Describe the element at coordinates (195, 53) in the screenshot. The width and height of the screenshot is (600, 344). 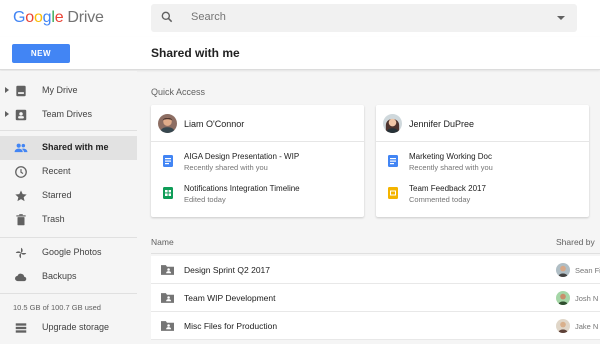
I see `page-title: Shared with me` at that location.